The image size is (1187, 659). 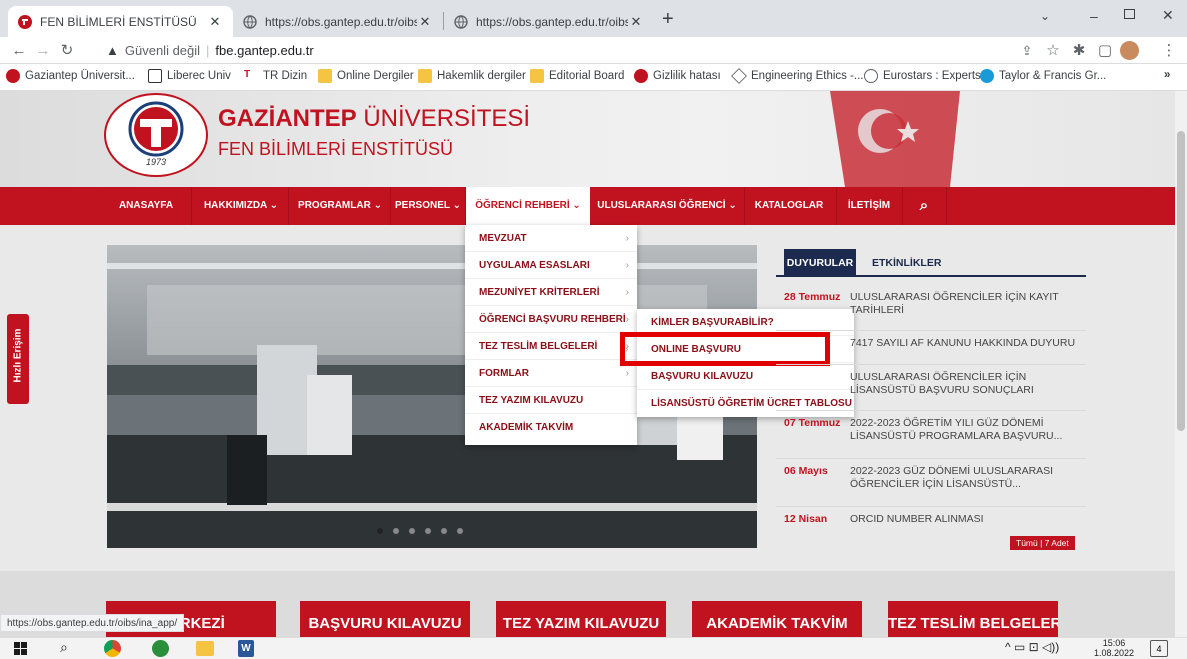 What do you see at coordinates (241, 206) in the screenshot?
I see `nav-hakkimizda: HAKKIMIZDA ⌄` at bounding box center [241, 206].